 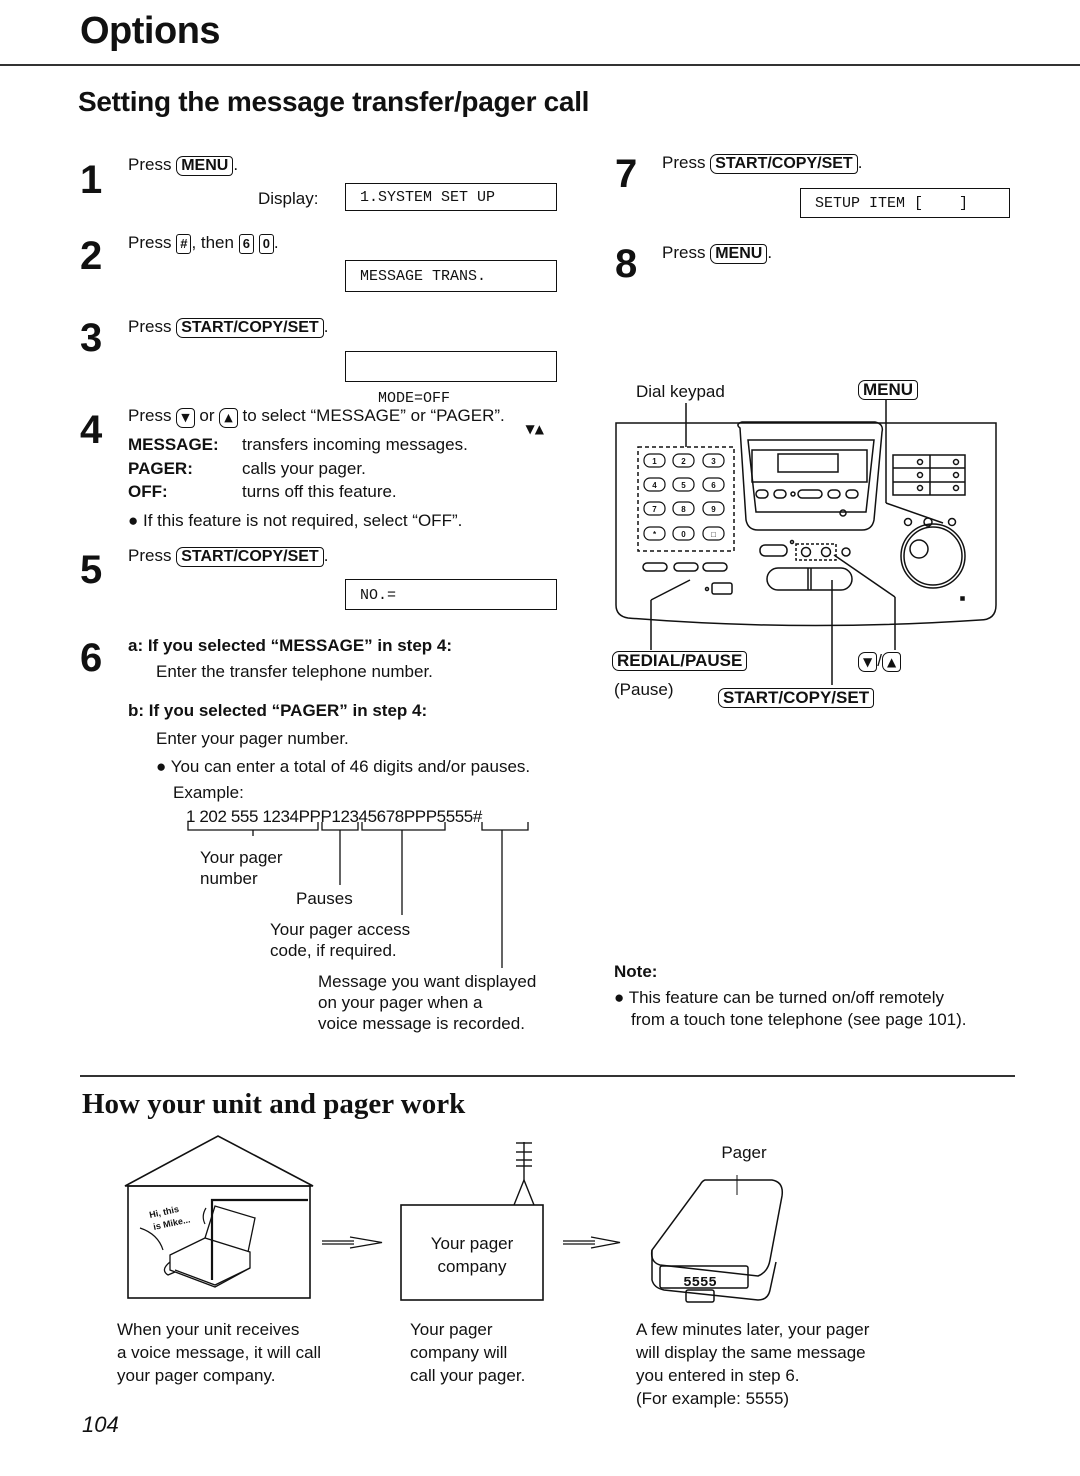 What do you see at coordinates (717, 1239) in the screenshot?
I see `pager-icon` at bounding box center [717, 1239].